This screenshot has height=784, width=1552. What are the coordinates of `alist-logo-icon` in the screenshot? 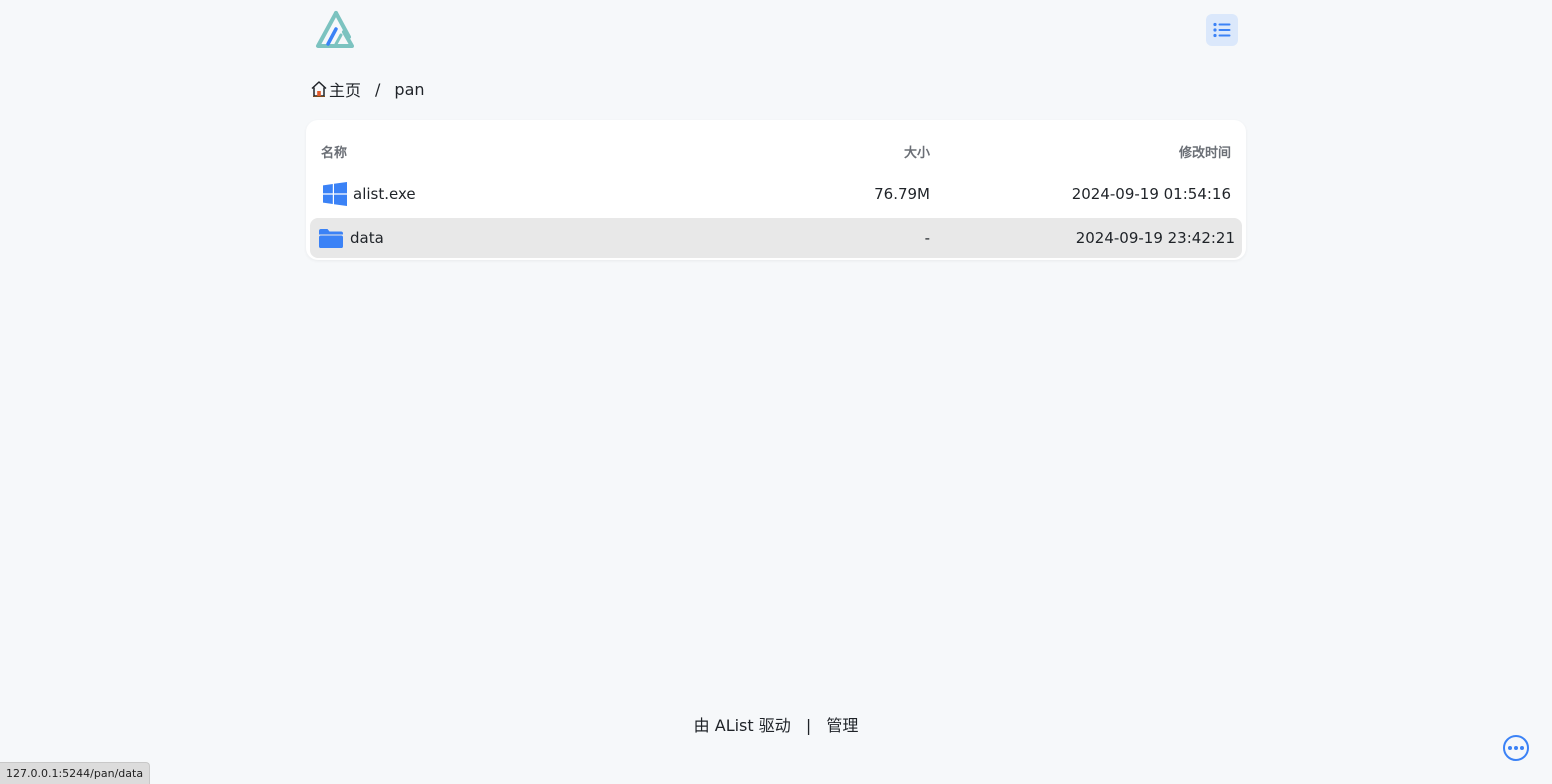 It's located at (336, 30).